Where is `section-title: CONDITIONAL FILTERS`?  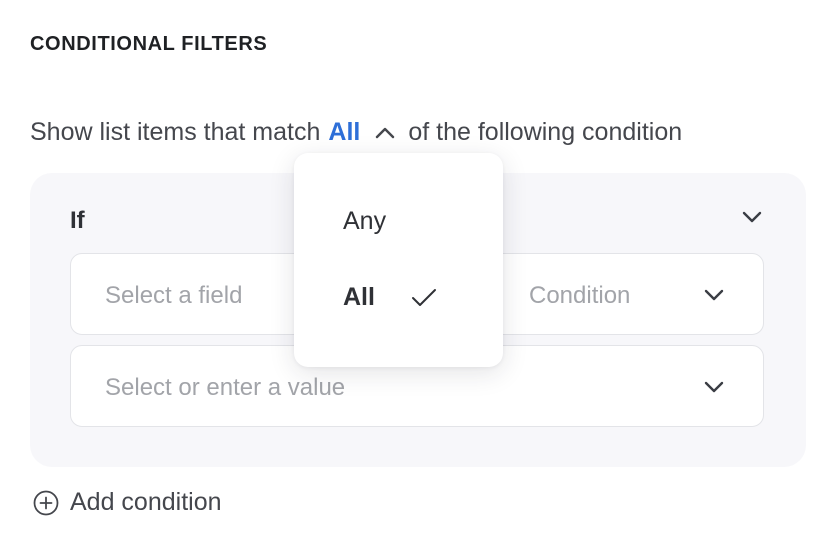
section-title: CONDITIONAL FILTERS is located at coordinates (149, 44).